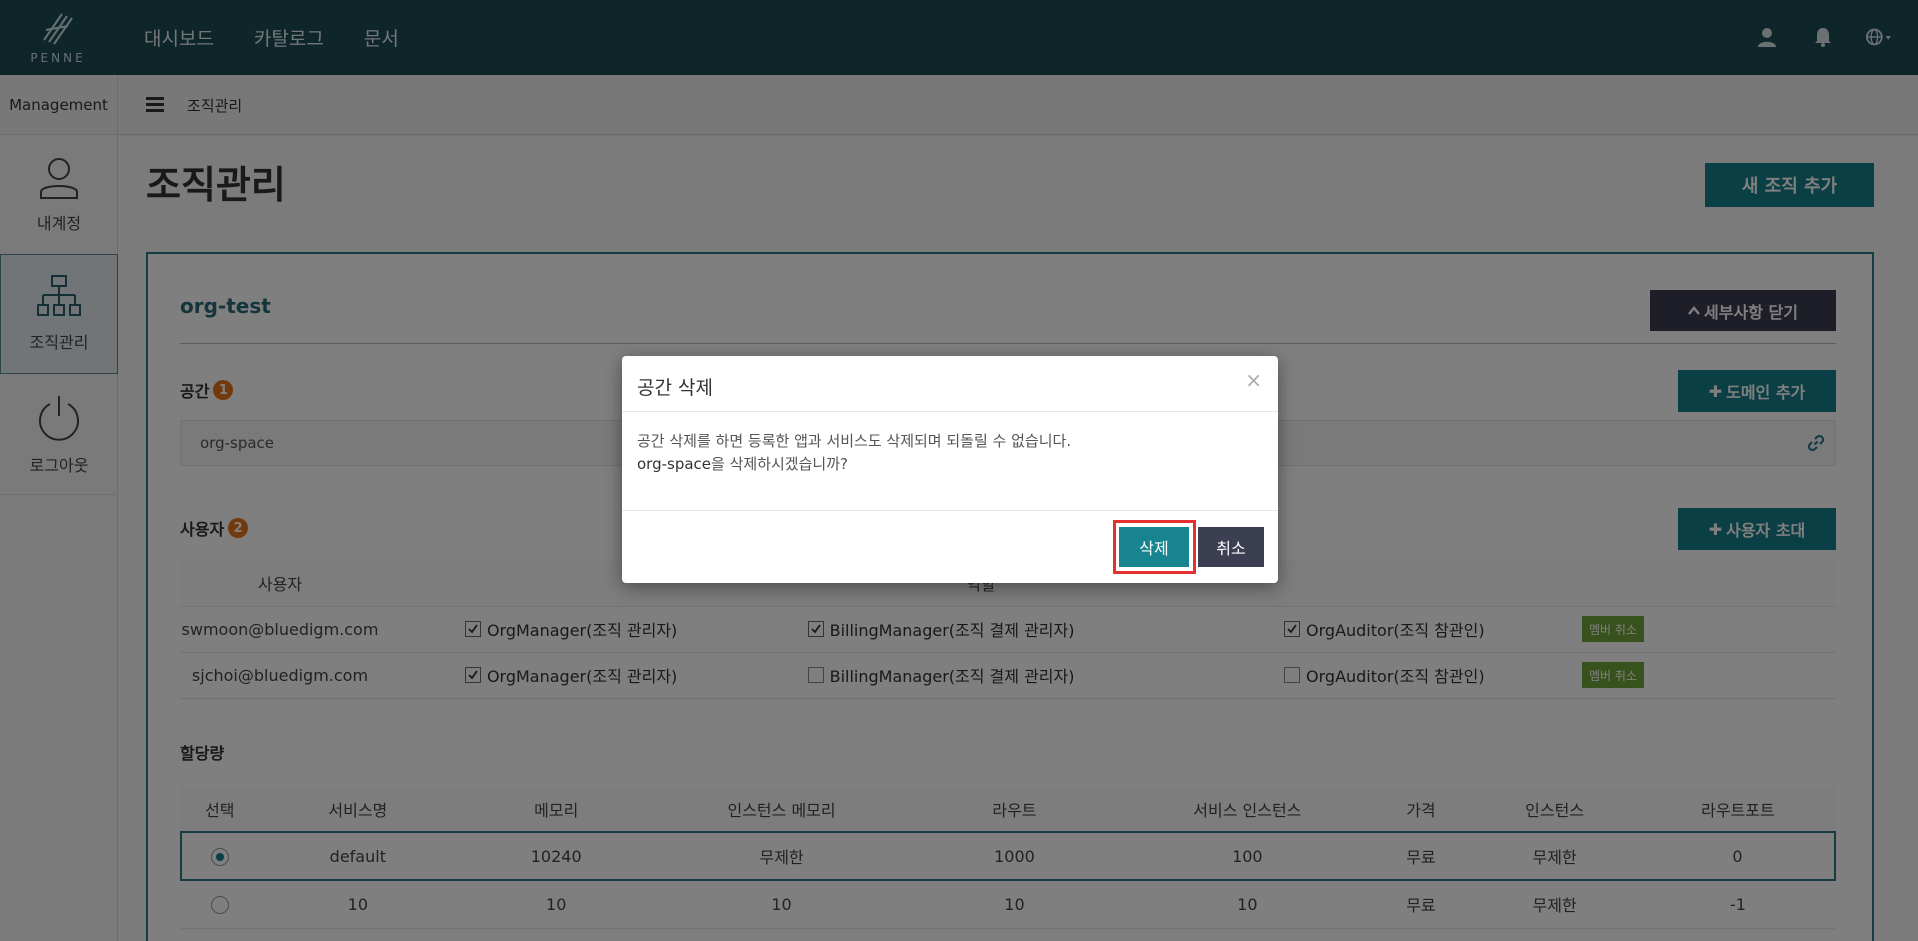 This screenshot has width=1918, height=941. What do you see at coordinates (854, 441) in the screenshot?
I see `modal-message: 공간 삭제를 하면 등록한 앱과 서비스도 삭제되며 되돌릴 수 없습니다.` at bounding box center [854, 441].